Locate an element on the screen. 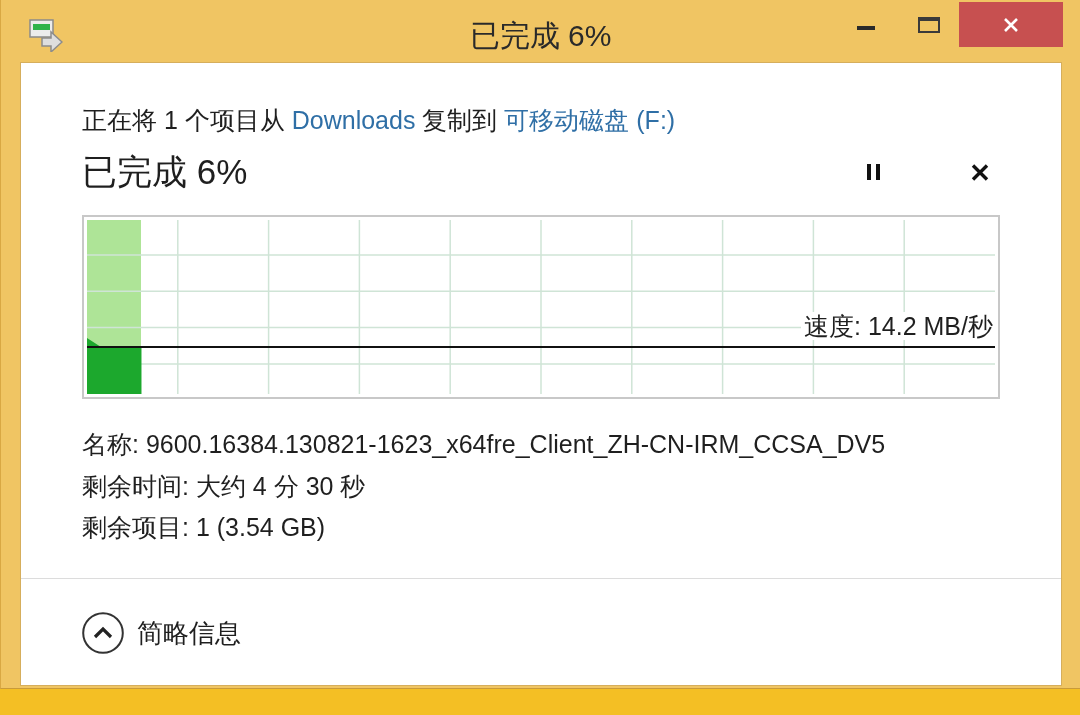 This screenshot has width=1080, height=715. location-link: Downloads is located at coordinates (353, 120).